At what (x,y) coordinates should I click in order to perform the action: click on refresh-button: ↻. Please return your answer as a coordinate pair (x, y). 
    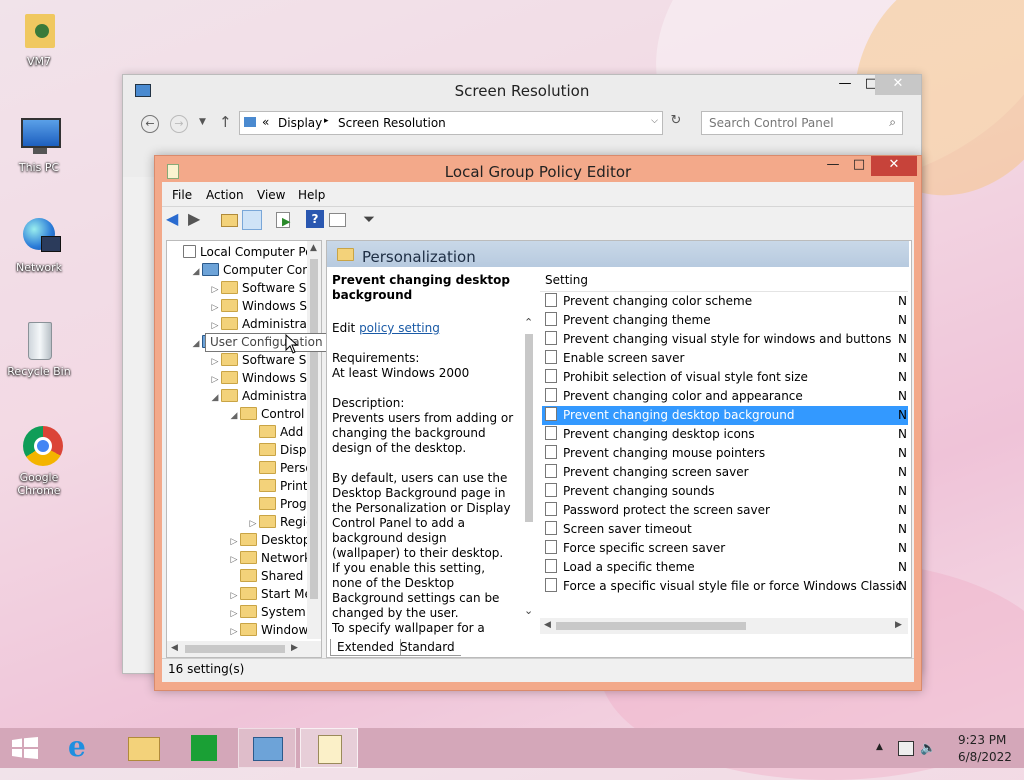
    Looking at the image, I should click on (676, 123).